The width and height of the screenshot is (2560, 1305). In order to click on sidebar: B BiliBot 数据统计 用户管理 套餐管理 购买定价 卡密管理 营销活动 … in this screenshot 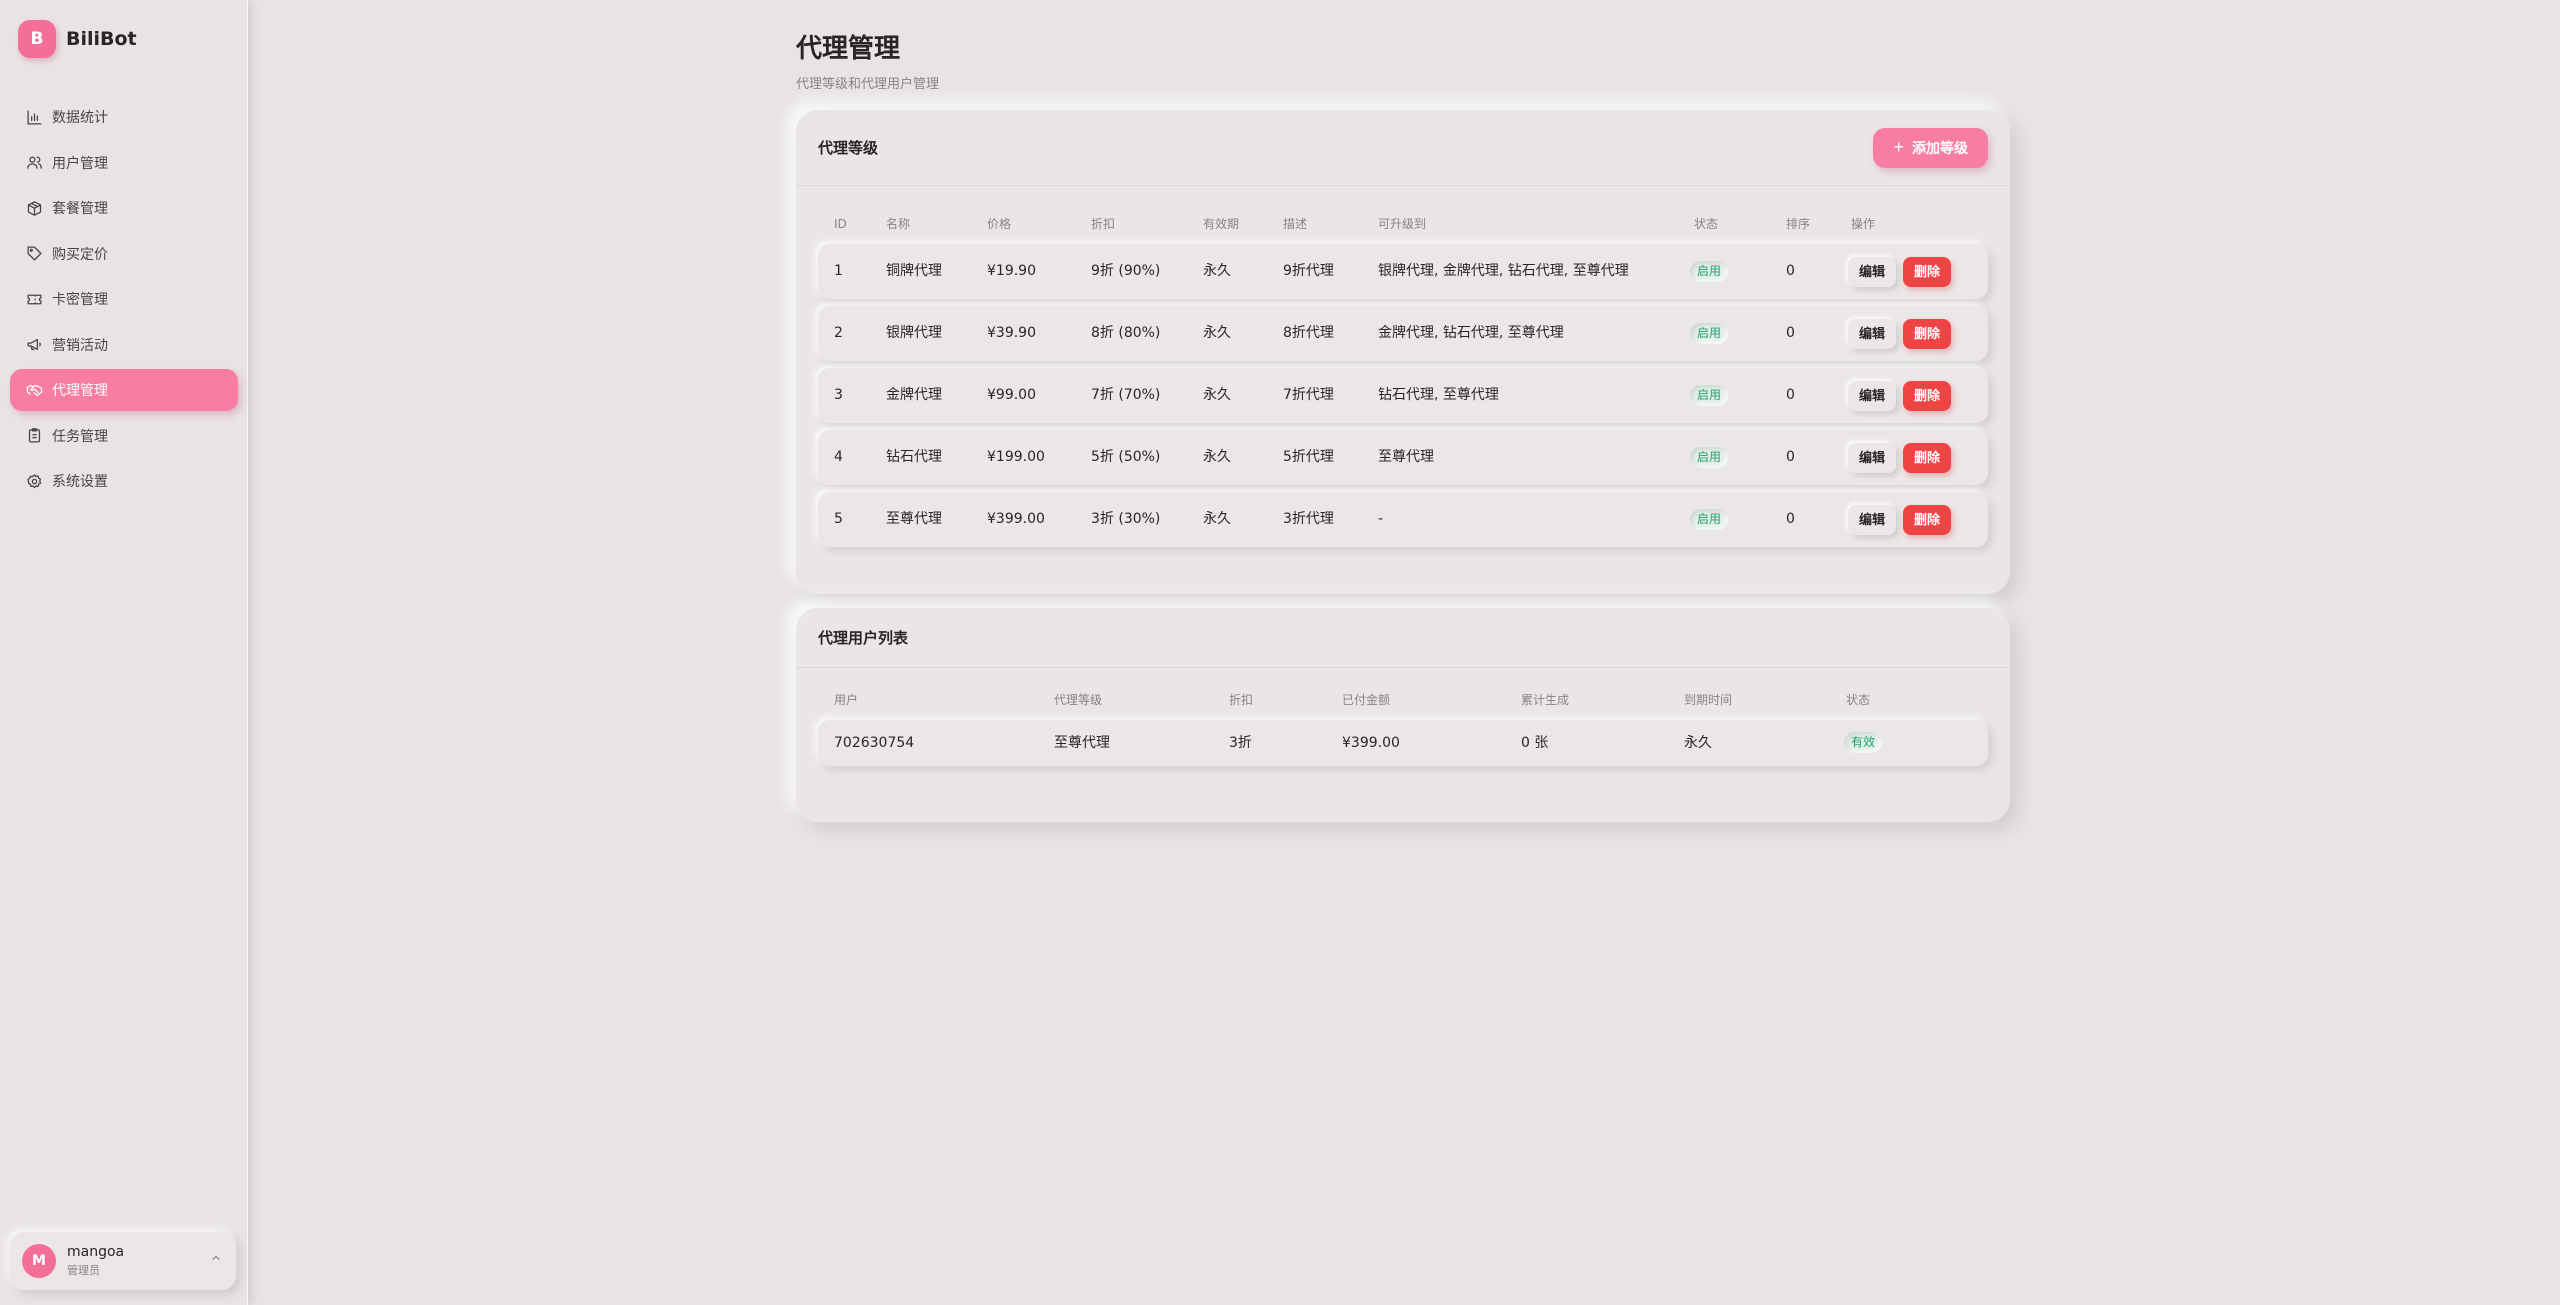, I will do `click(124, 652)`.